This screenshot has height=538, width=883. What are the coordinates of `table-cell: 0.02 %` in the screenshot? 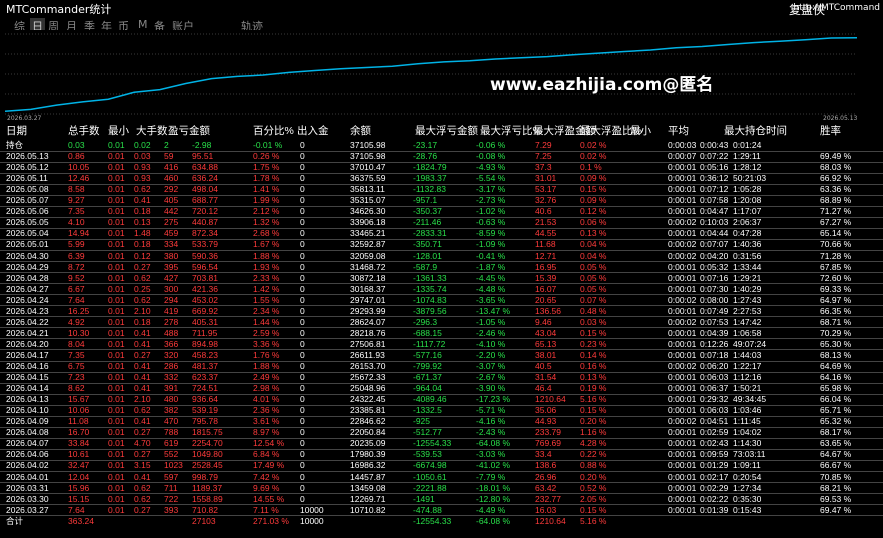 It's located at (593, 145).